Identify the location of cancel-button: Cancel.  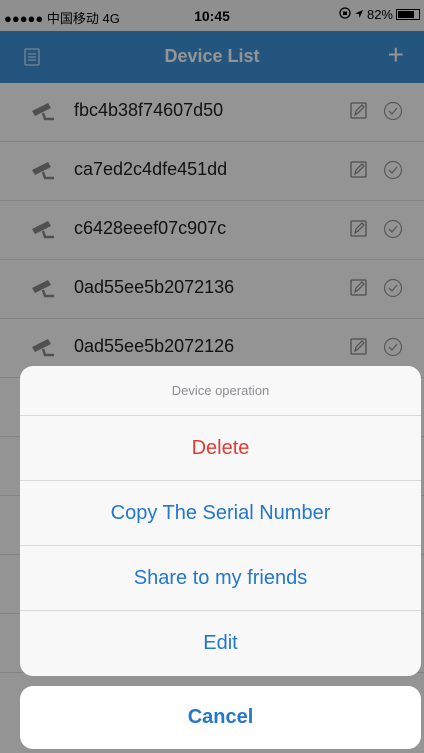
(220, 717).